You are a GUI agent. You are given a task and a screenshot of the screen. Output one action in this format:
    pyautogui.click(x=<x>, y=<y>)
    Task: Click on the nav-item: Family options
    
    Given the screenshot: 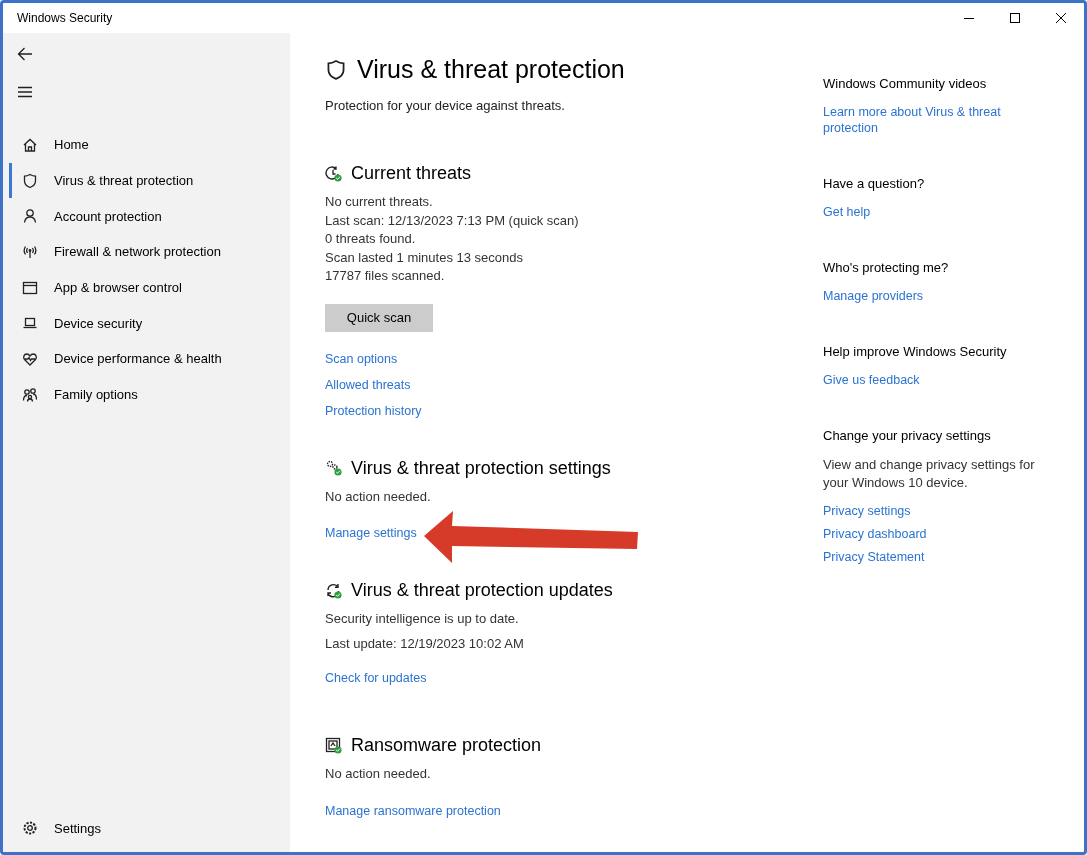 What is the action you would take?
    pyautogui.click(x=149, y=394)
    